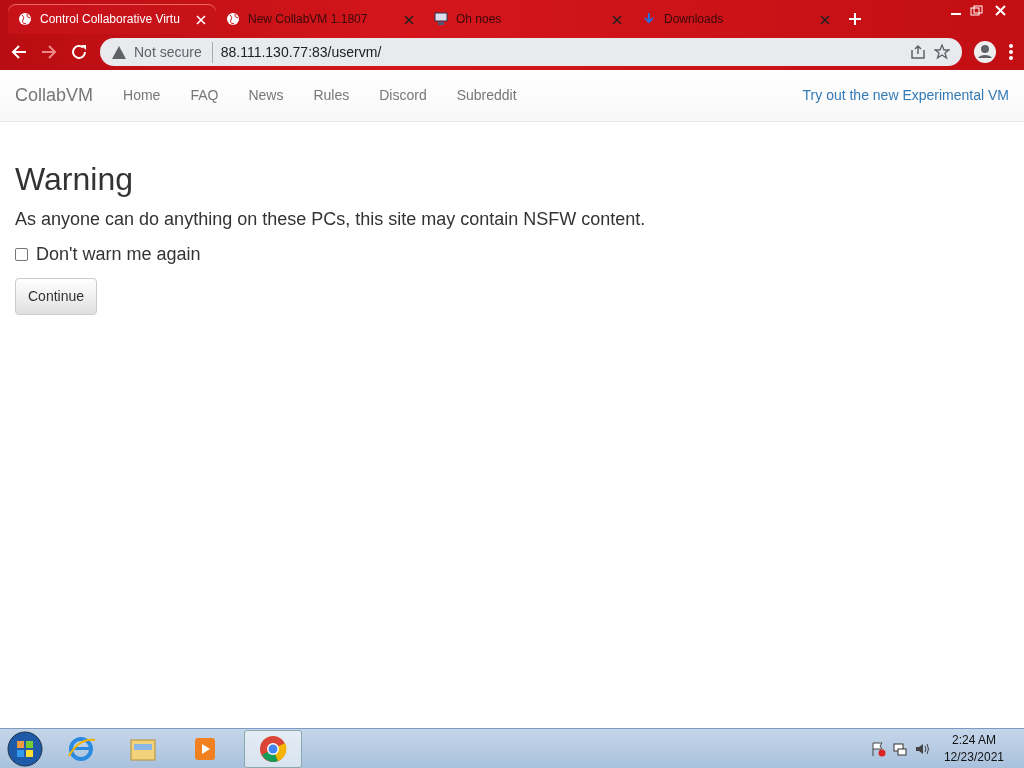 This screenshot has width=1024, height=768. Describe the element at coordinates (905, 95) in the screenshot. I see `experimental-vm-link: Try out the new Experimental VM` at that location.